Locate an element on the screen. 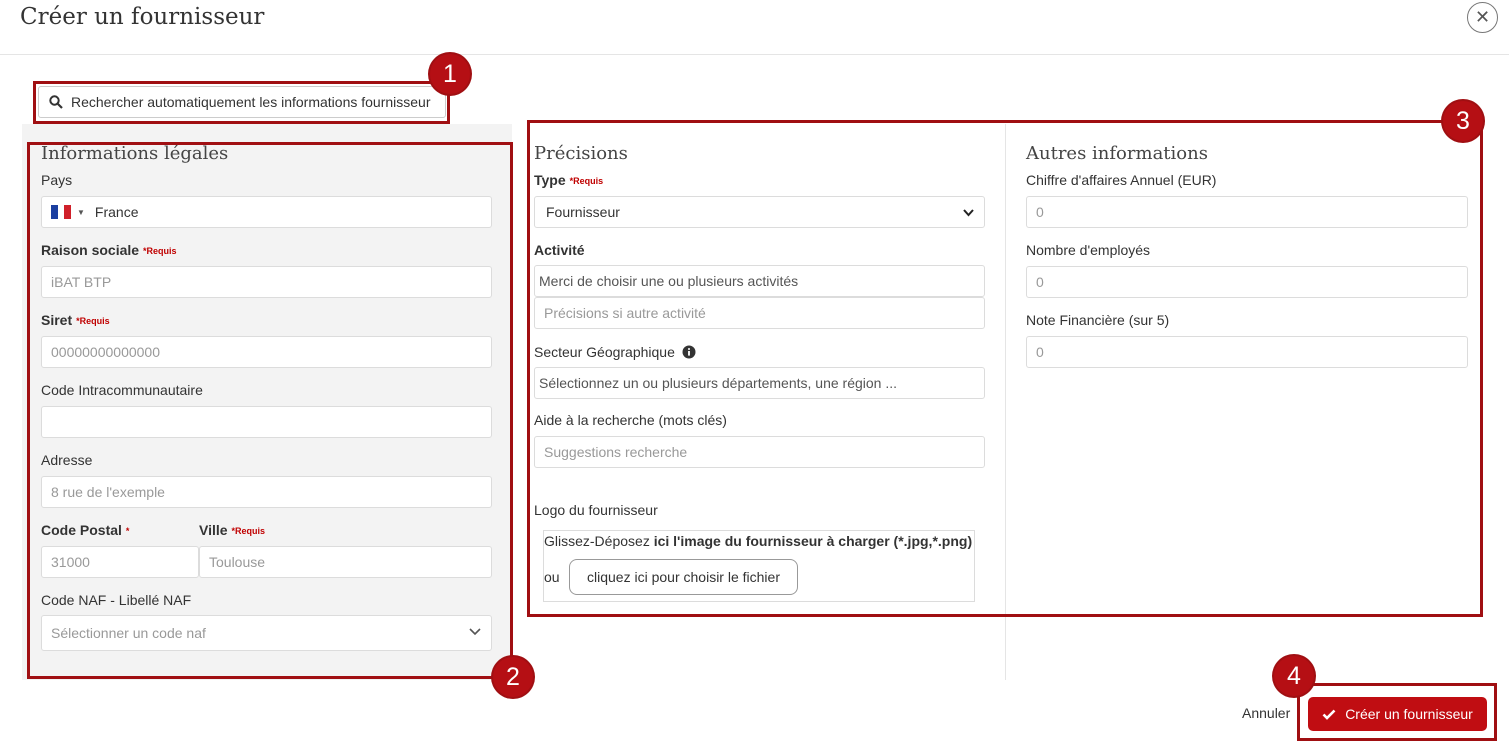  modal-header: Créer un fournisseur ✕ is located at coordinates (754, 27).